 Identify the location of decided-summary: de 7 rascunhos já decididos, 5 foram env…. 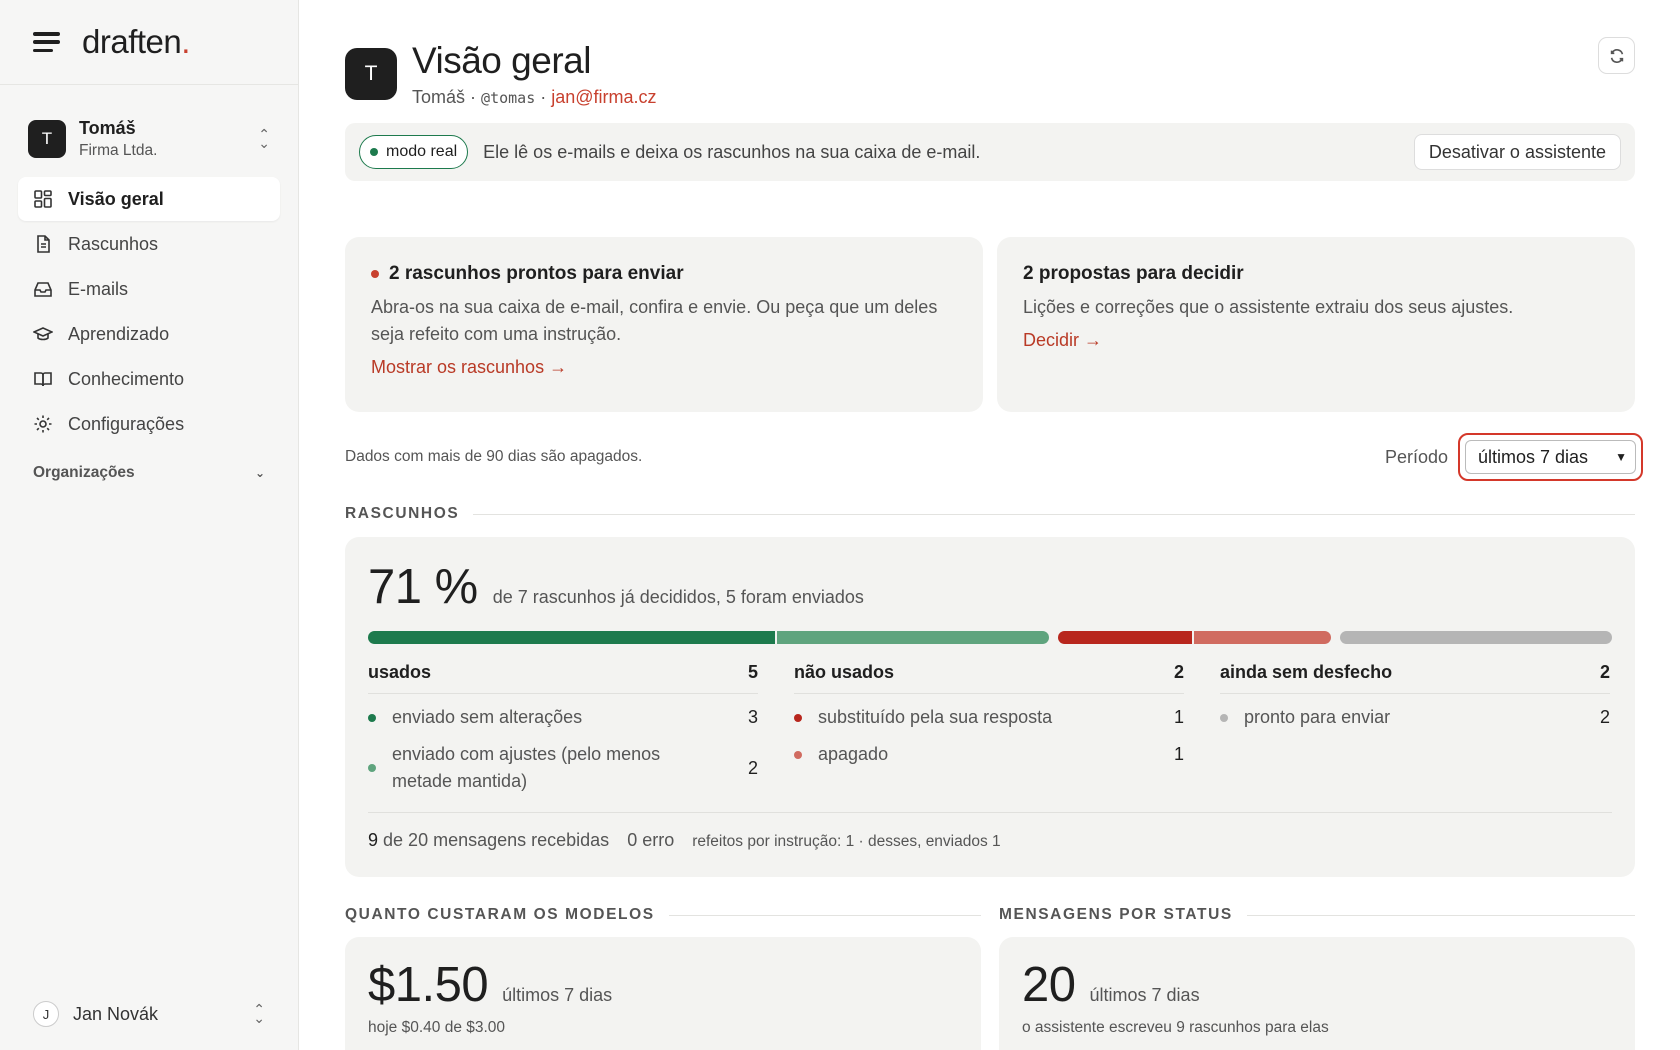
(678, 597).